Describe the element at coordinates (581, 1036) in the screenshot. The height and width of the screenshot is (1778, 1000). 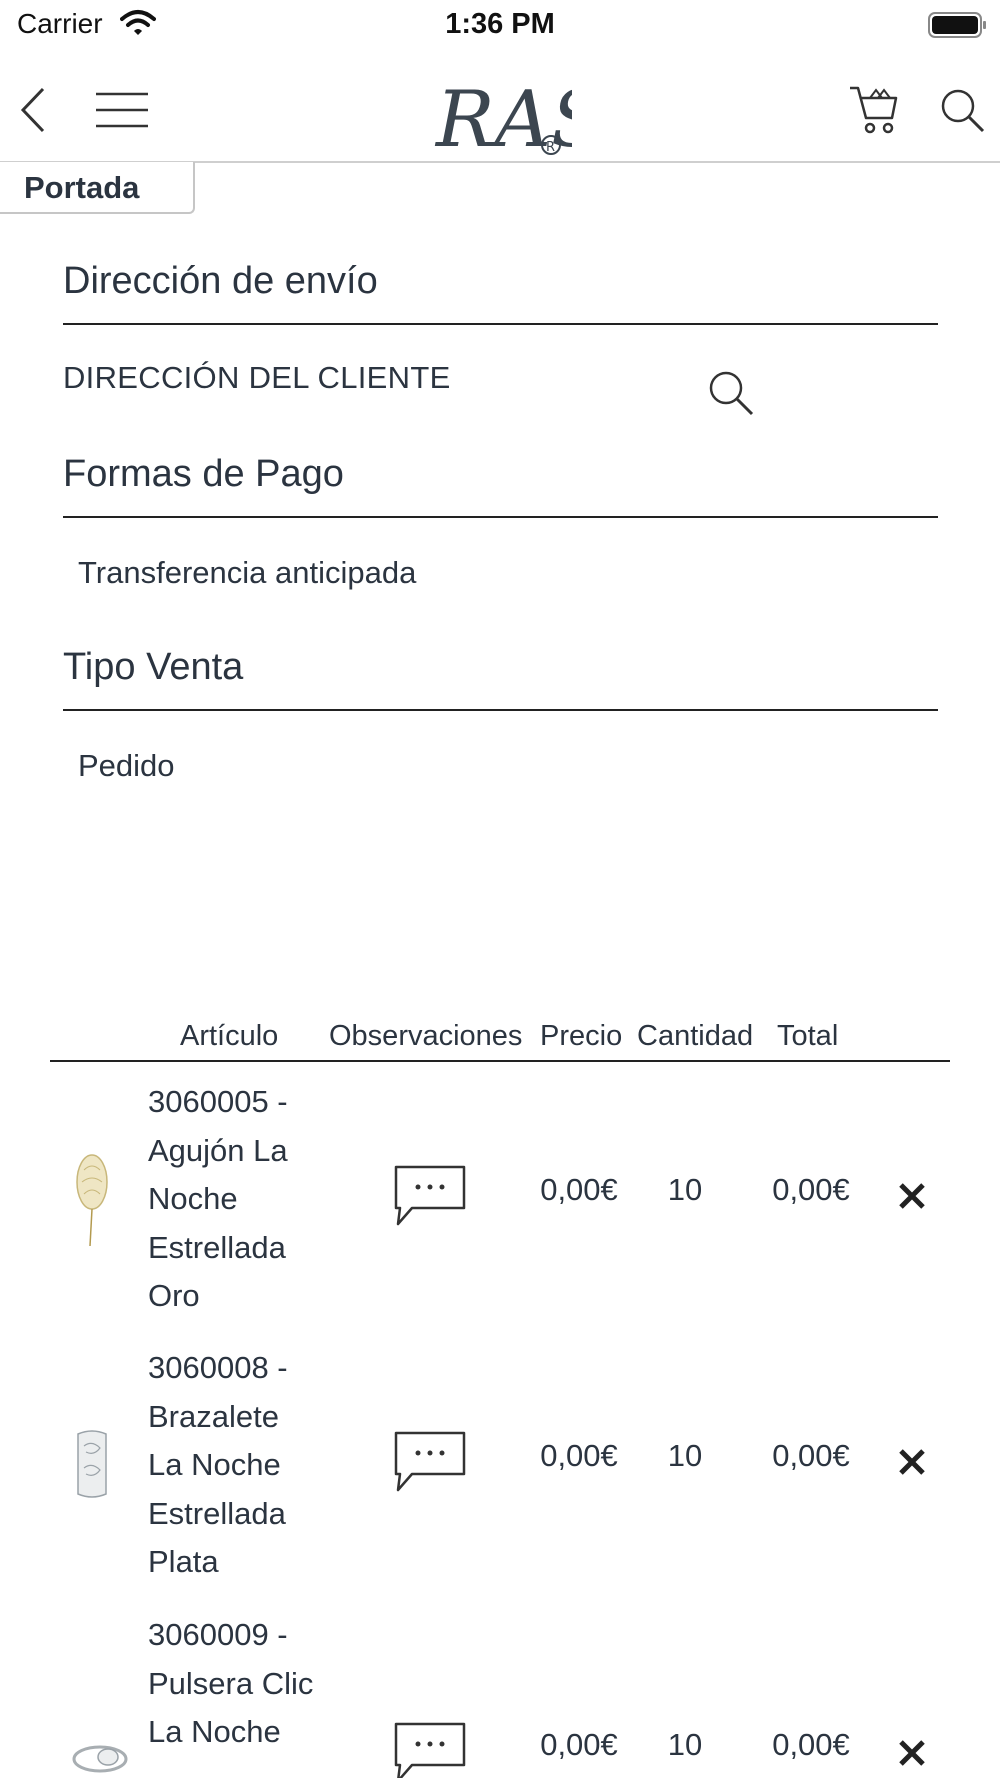
I see `column-header-price: Precio` at that location.